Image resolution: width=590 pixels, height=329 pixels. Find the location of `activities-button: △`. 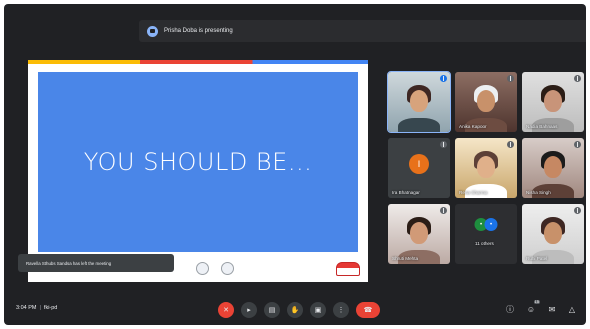

activities-button: △ is located at coordinates (572, 310).